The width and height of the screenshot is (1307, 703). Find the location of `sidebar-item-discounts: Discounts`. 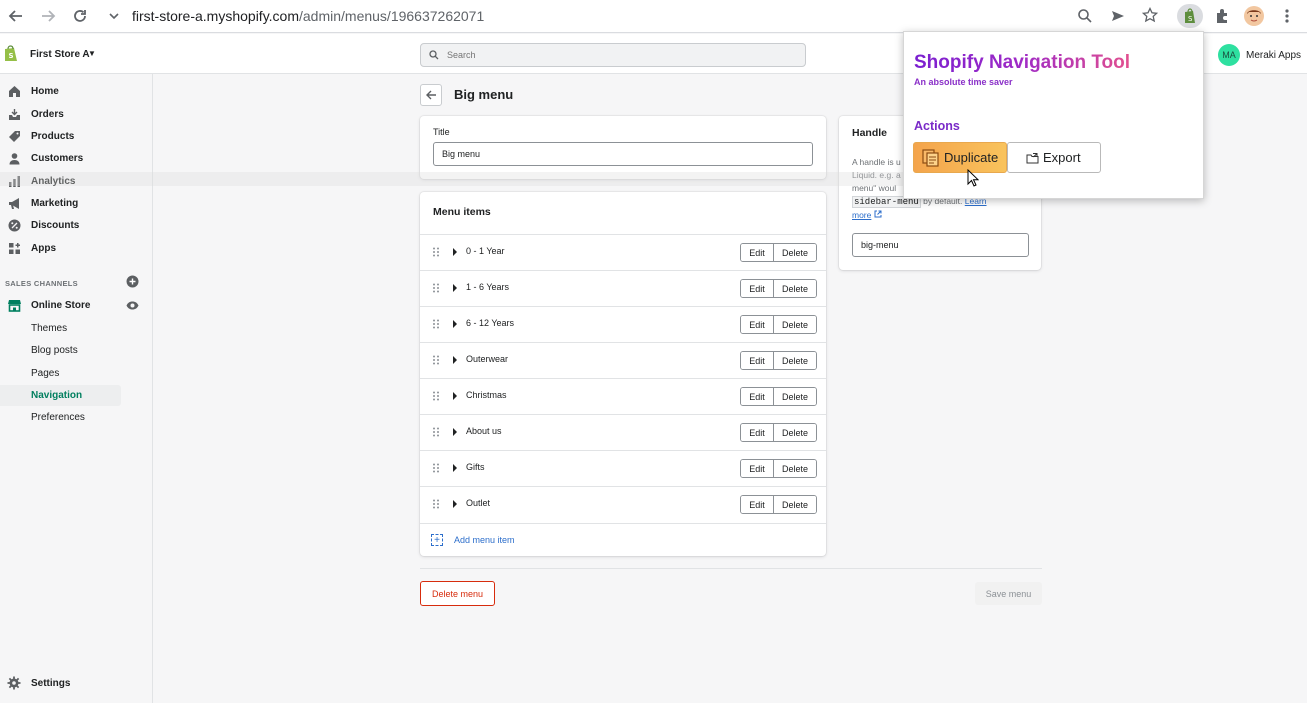

sidebar-item-discounts: Discounts is located at coordinates (76, 225).